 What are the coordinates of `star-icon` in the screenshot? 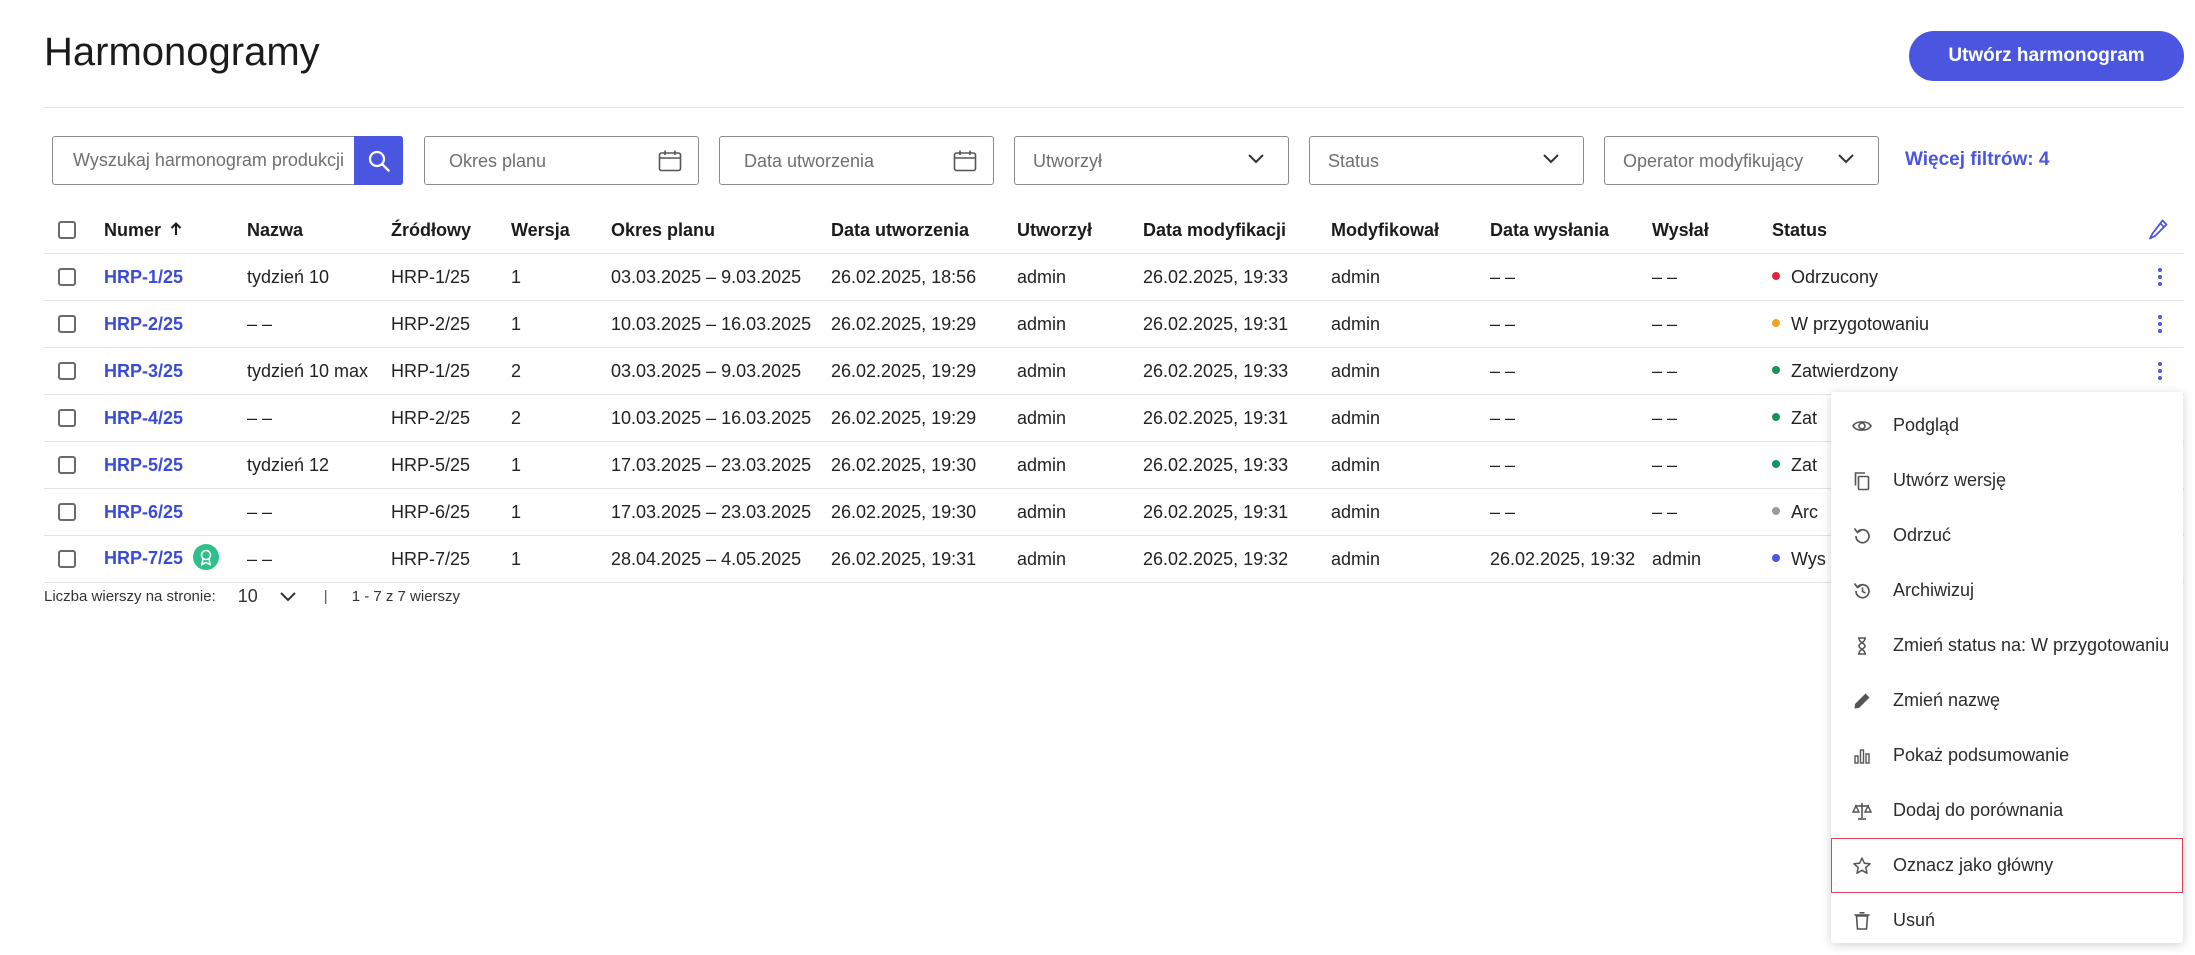 It's located at (1862, 866).